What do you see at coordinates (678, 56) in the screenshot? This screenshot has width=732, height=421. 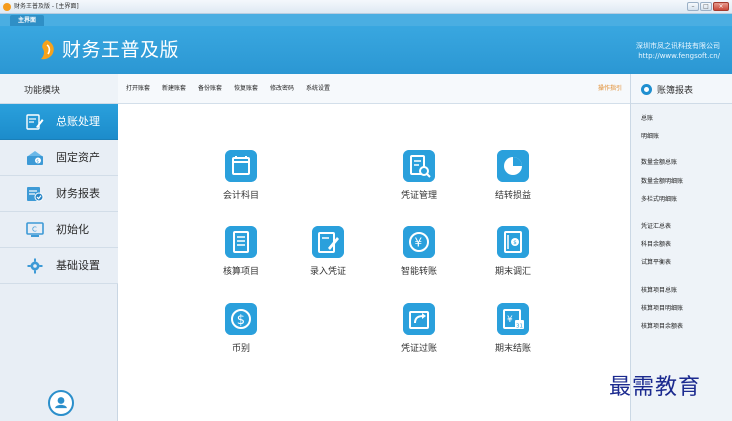 I see `company-url: http://www.fengsoft.cn/` at bounding box center [678, 56].